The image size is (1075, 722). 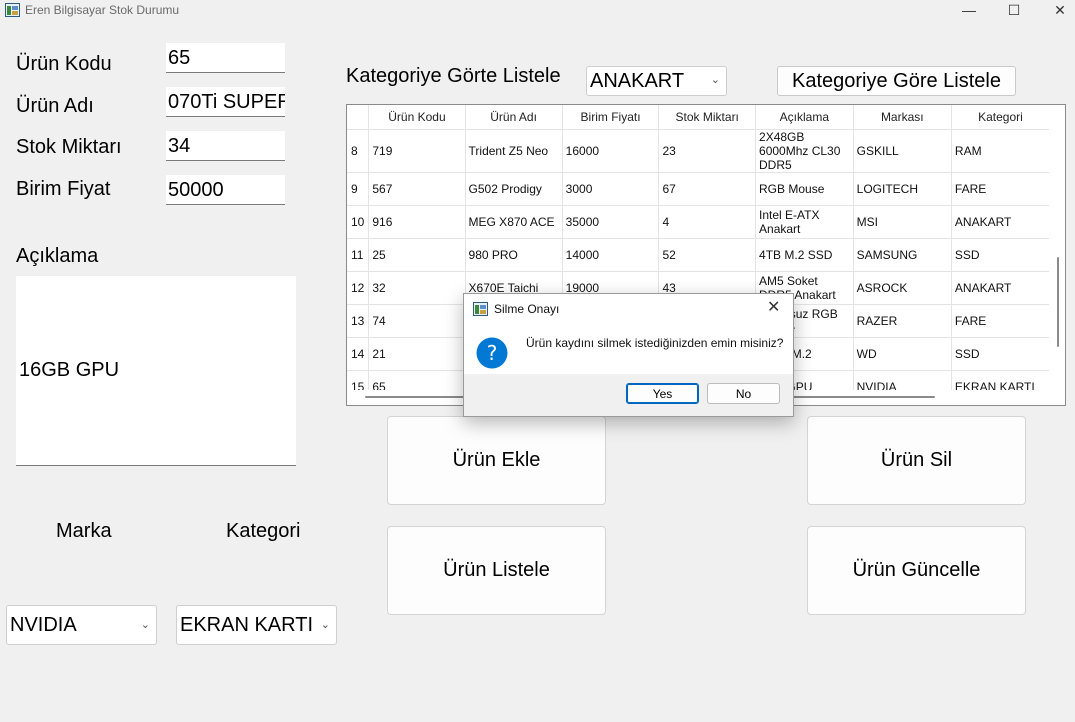 What do you see at coordinates (417, 255) in the screenshot?
I see `cell-kod: 25` at bounding box center [417, 255].